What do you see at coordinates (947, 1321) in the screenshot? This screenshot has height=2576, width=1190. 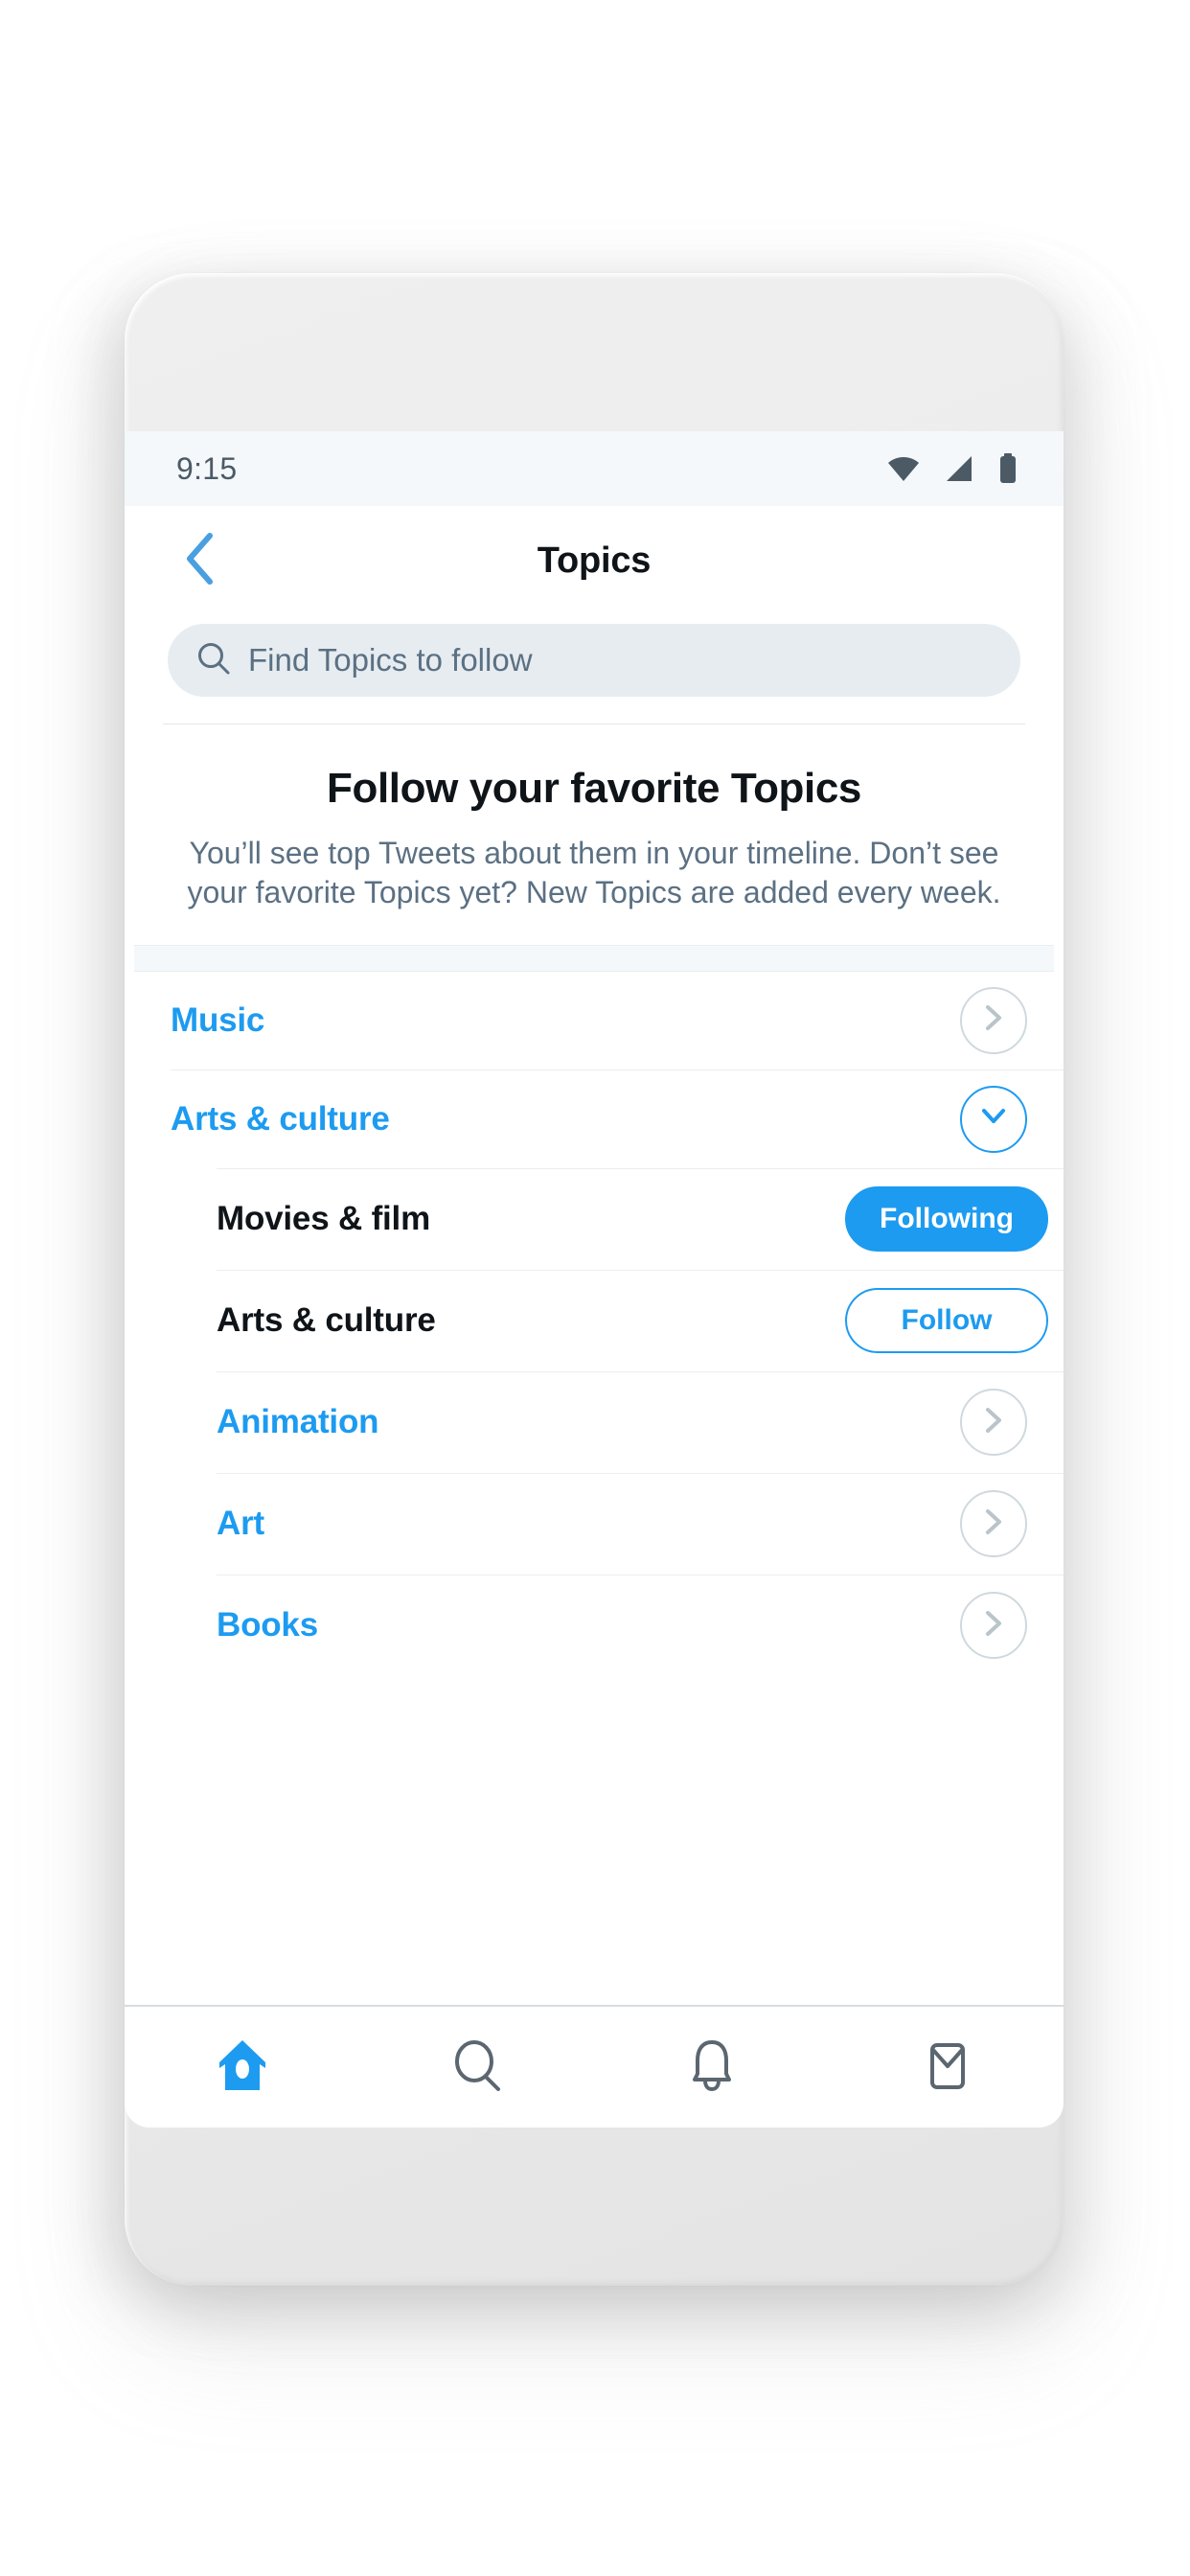 I see `follow-button: Follow` at bounding box center [947, 1321].